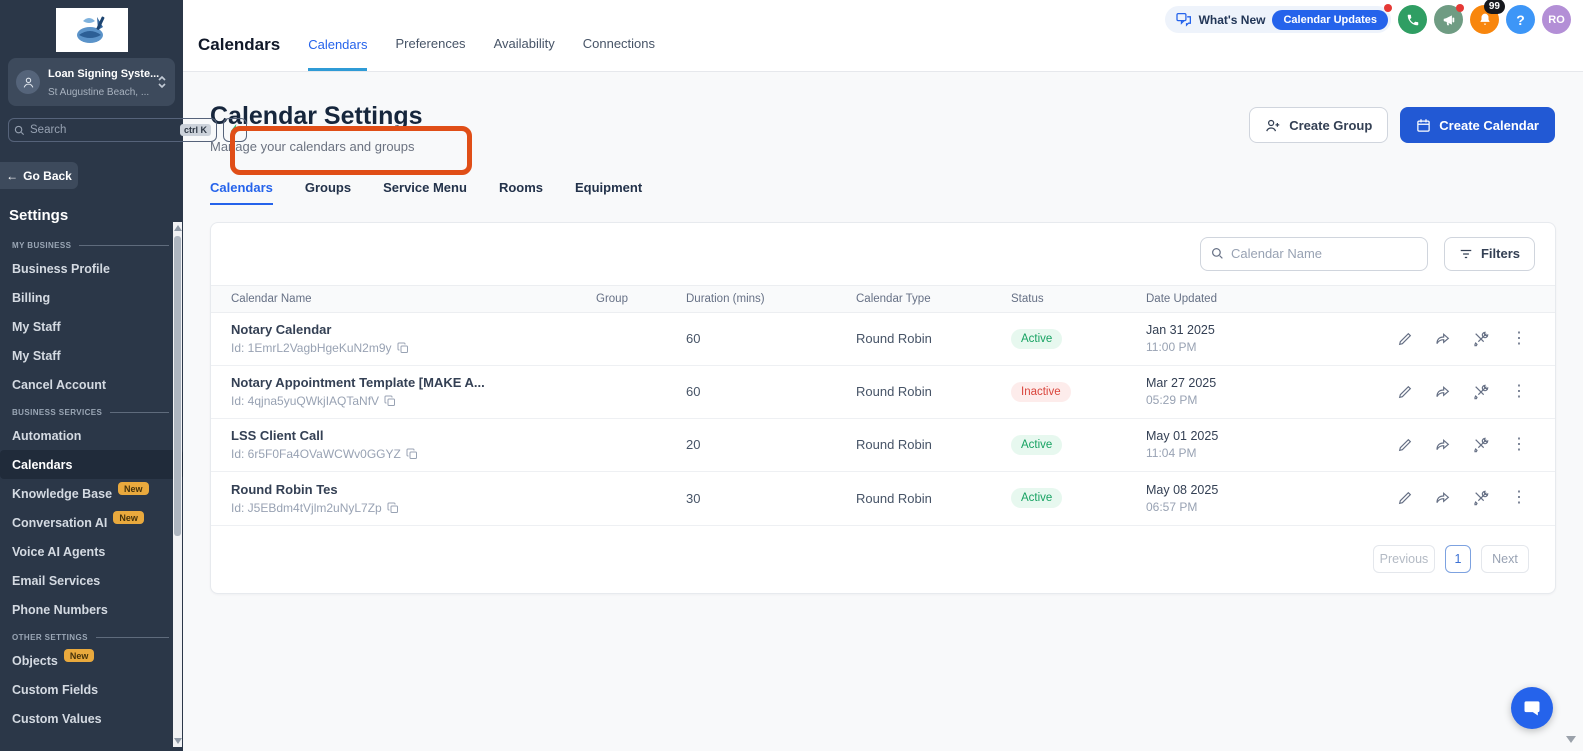  Describe the element at coordinates (91, 410) in the screenshot. I see `section-business-services: BUSINESS SERVICES` at that location.